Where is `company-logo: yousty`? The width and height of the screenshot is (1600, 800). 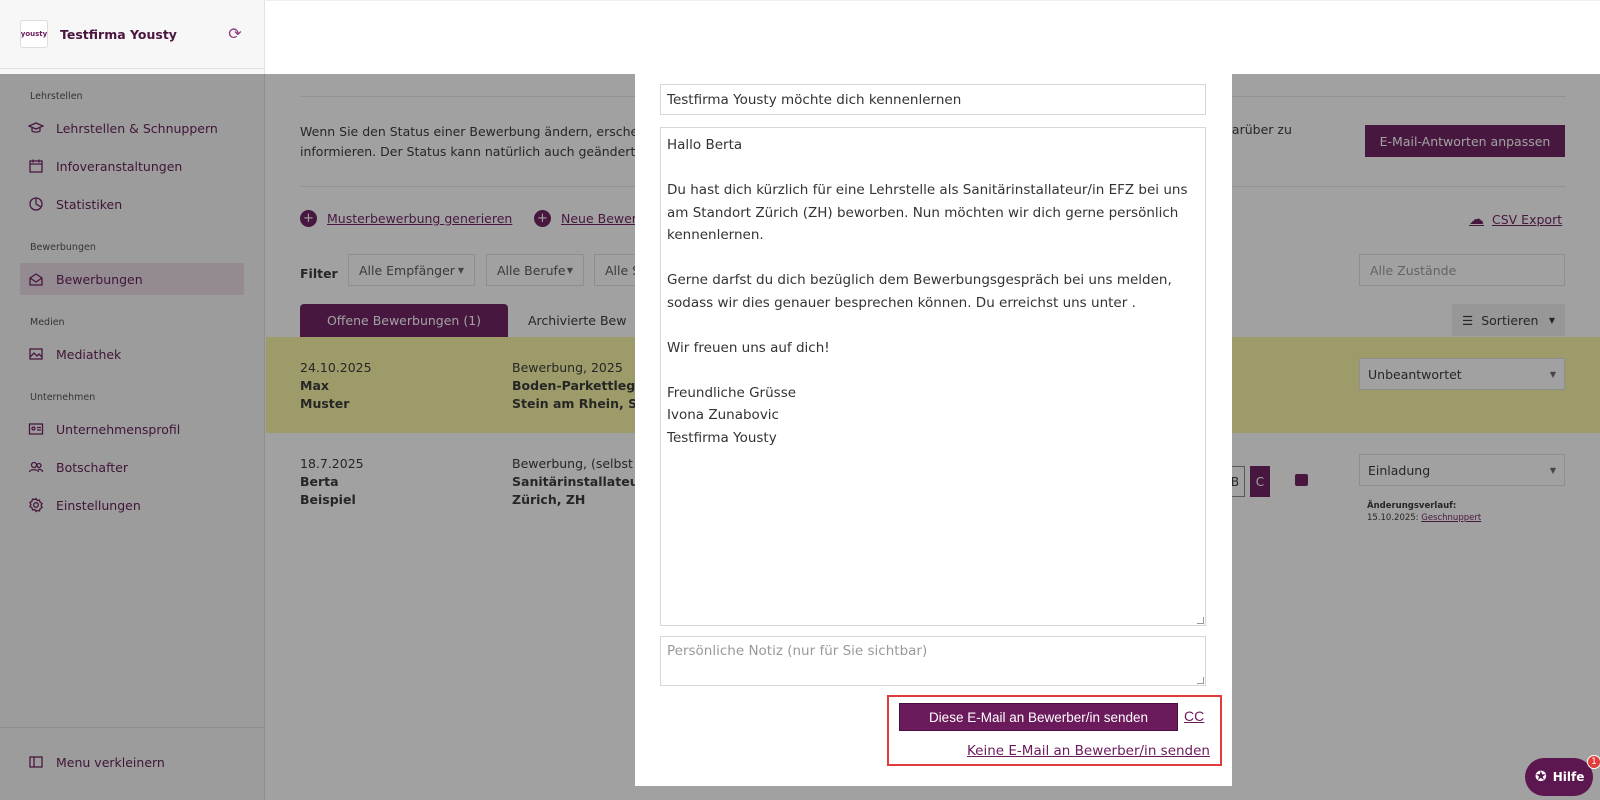 company-logo: yousty is located at coordinates (34, 34).